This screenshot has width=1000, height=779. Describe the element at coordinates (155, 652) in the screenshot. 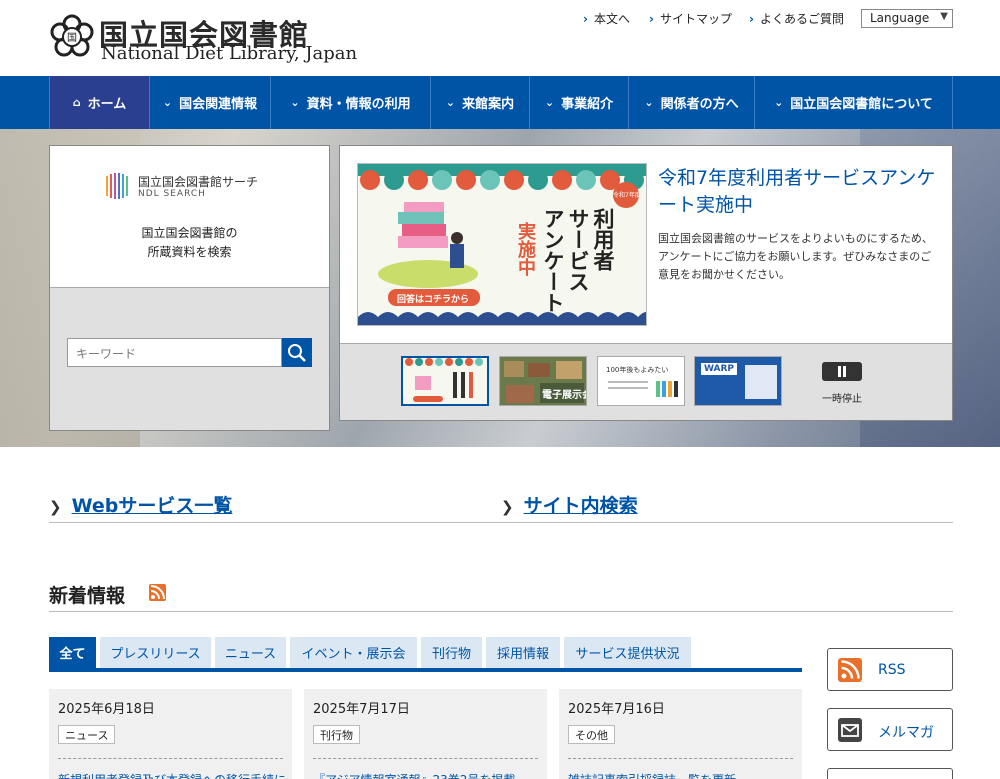

I see `tab-press-release: プレスリリース` at that location.